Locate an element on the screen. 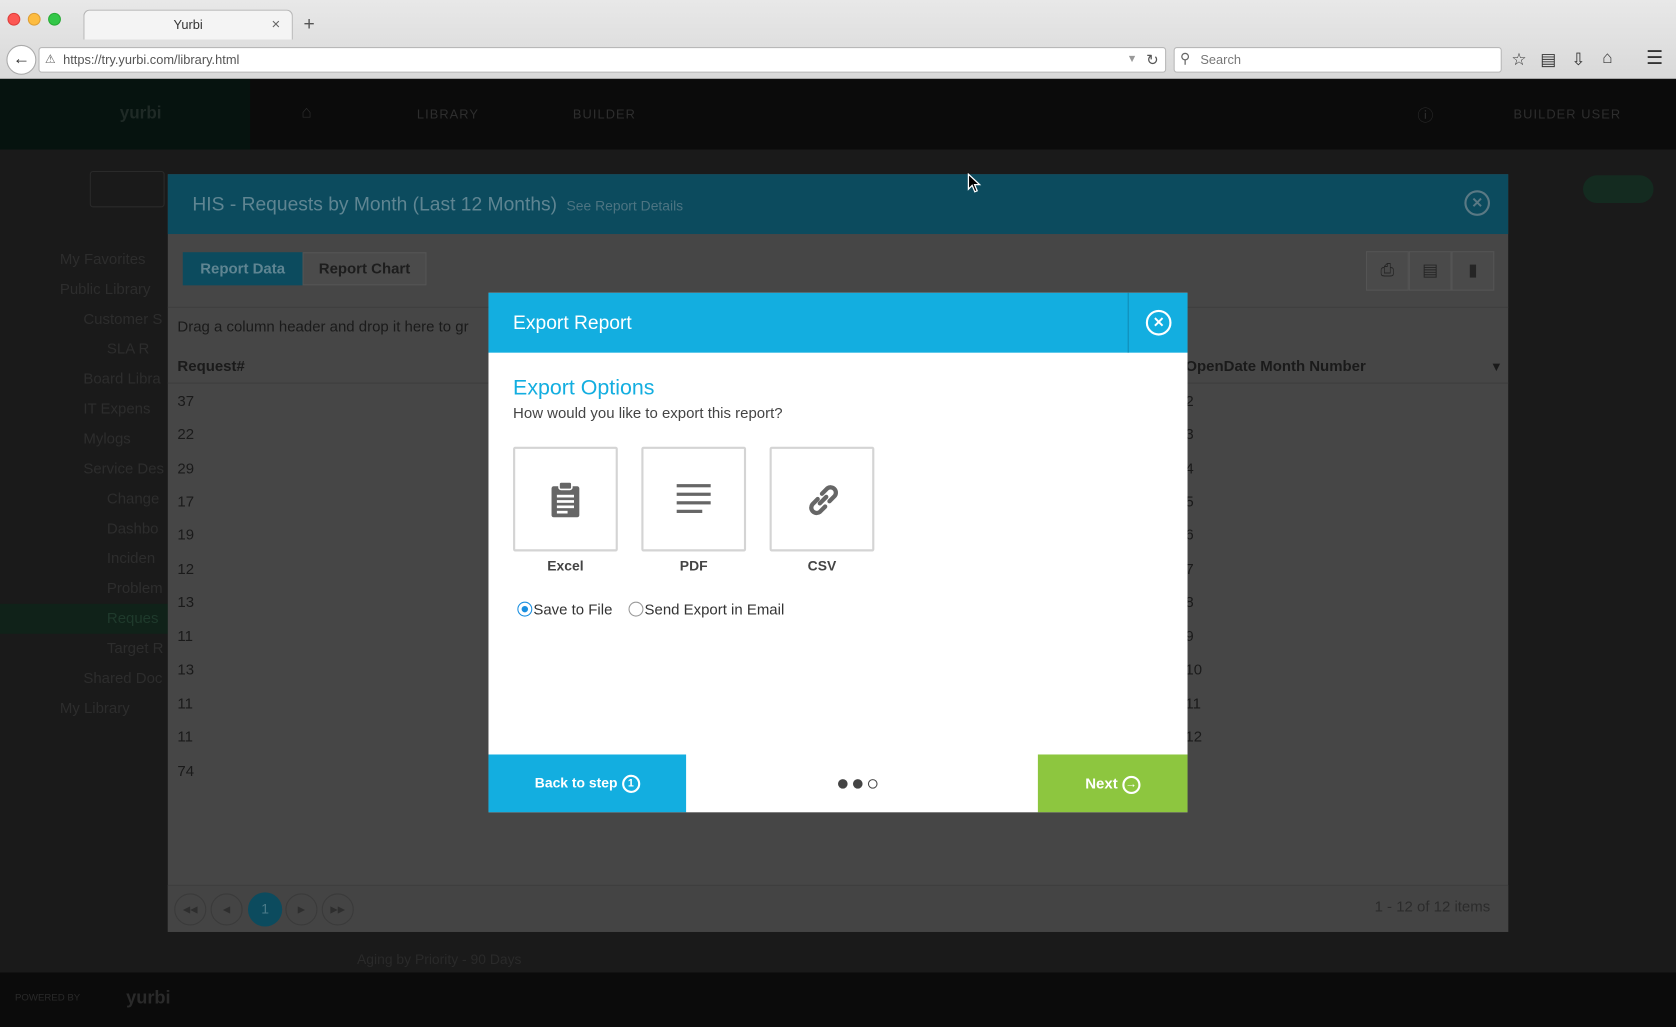  tree-item: Public Library is located at coordinates (105, 288).